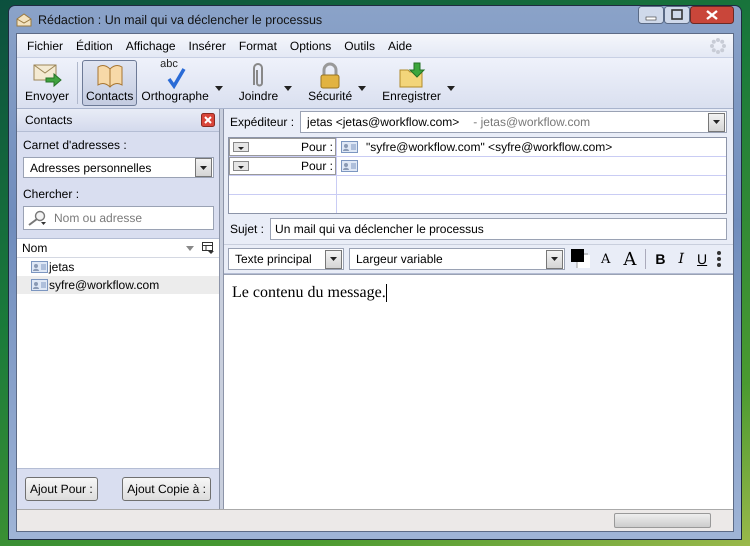 This screenshot has height=546, width=750. I want to click on menu-item: Outils, so click(359, 45).